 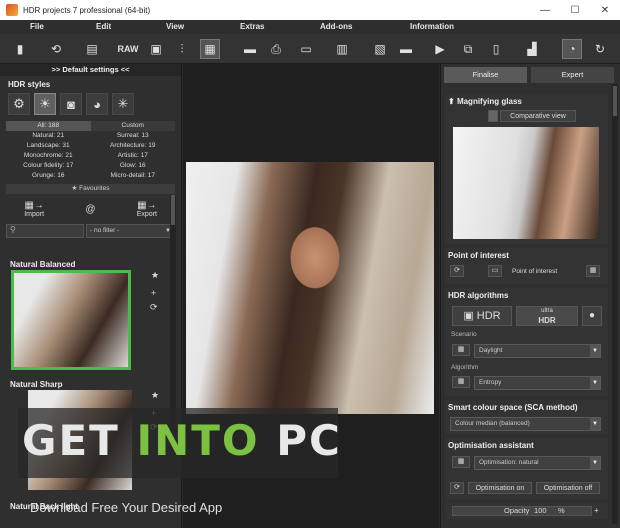 I want to click on category-all: All: 188, so click(x=48, y=126).